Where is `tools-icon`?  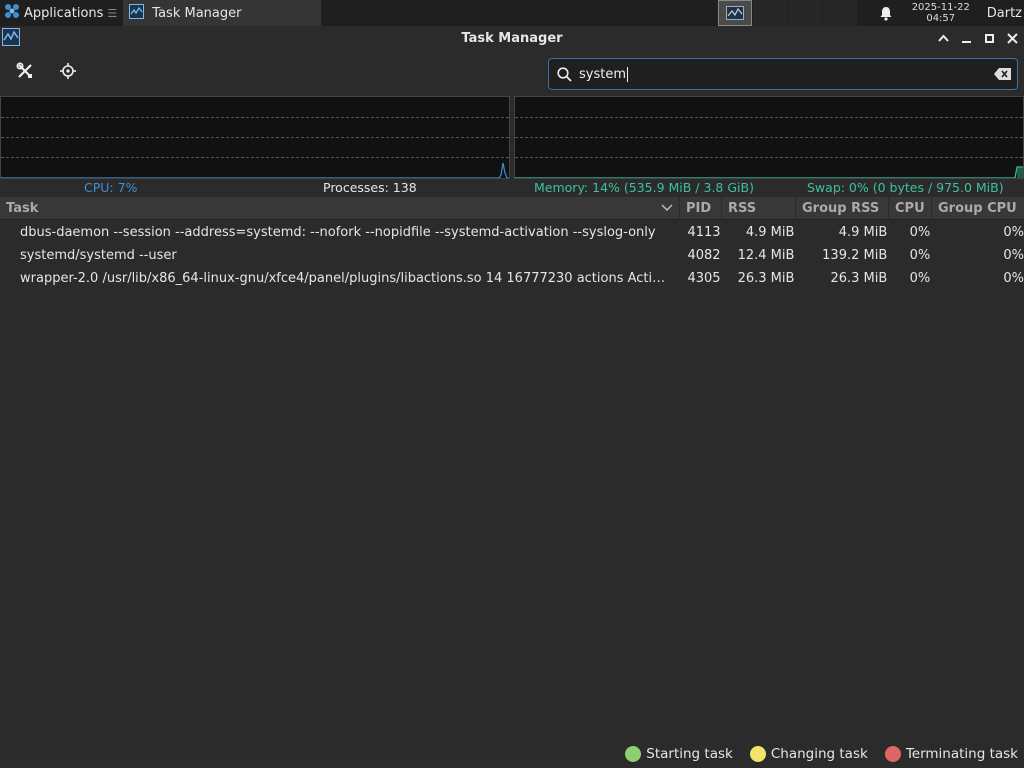 tools-icon is located at coordinates (25, 73).